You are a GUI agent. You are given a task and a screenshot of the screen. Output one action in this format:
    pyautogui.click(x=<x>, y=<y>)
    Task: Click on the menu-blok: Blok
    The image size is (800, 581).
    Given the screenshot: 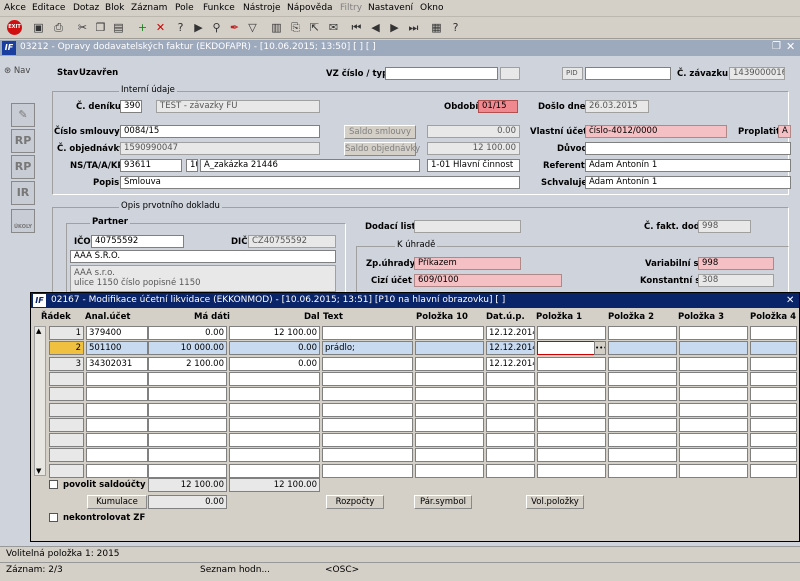 What is the action you would take?
    pyautogui.click(x=114, y=8)
    